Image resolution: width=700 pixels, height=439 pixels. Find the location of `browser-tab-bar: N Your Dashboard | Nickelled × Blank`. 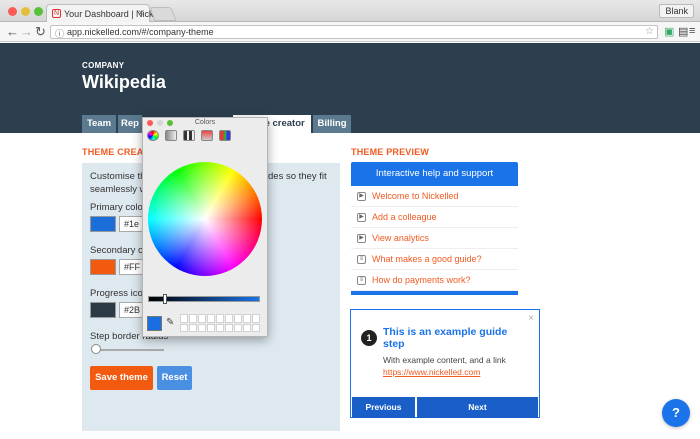

browser-tab-bar: N Your Dashboard | Nickelled × Blank is located at coordinates (350, 11).